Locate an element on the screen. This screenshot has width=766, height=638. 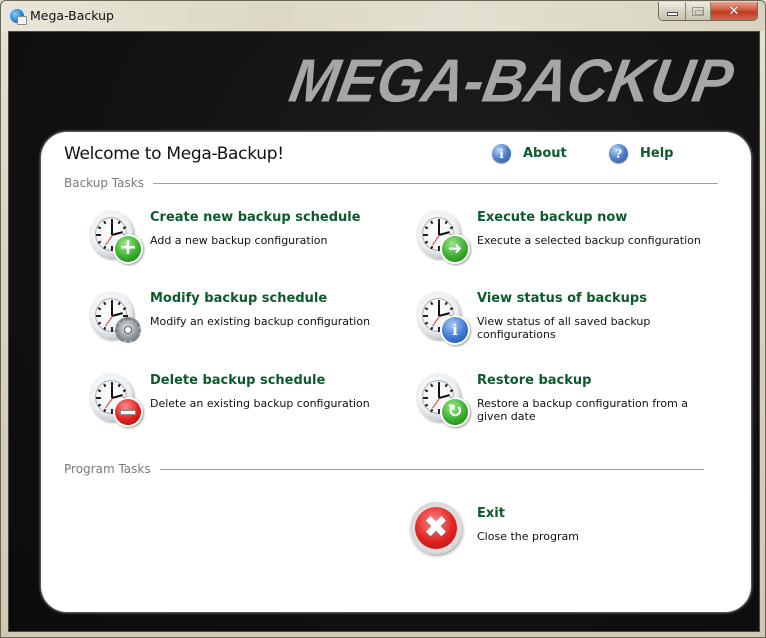
maximize-button is located at coordinates (698, 11).